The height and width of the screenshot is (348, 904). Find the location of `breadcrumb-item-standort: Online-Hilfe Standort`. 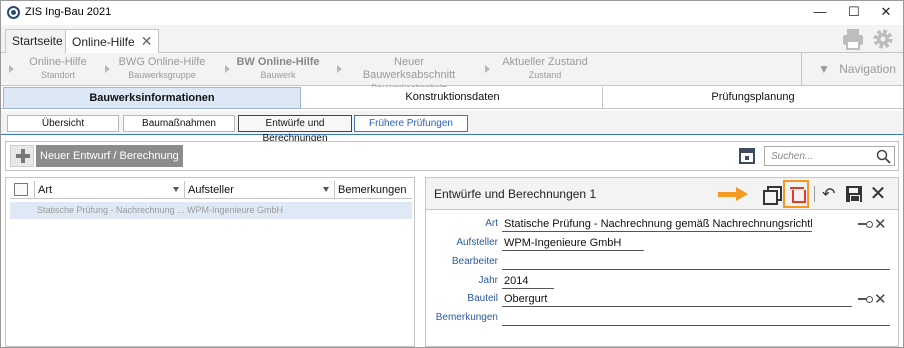

breadcrumb-item-standort: Online-Hilfe Standort is located at coordinates (58, 69).